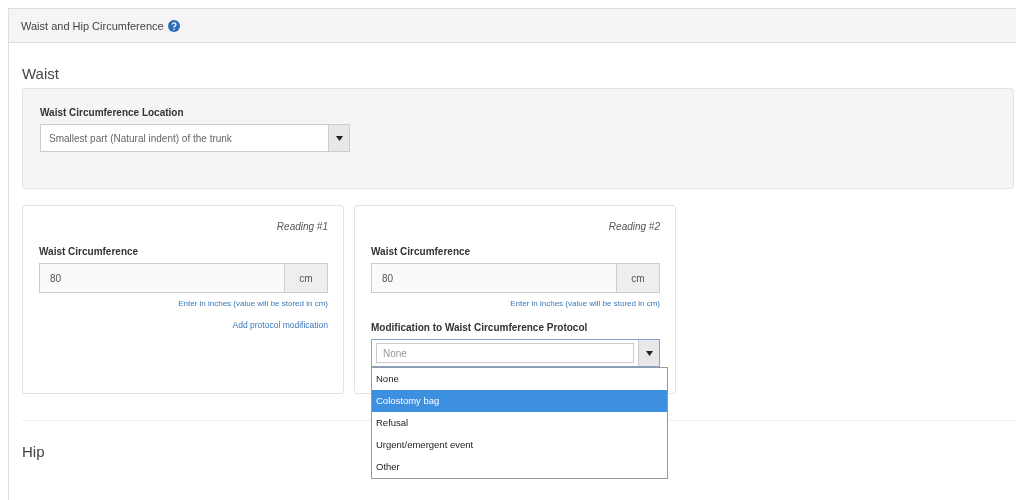  What do you see at coordinates (40, 73) in the screenshot?
I see `section-heading: Waist` at bounding box center [40, 73].